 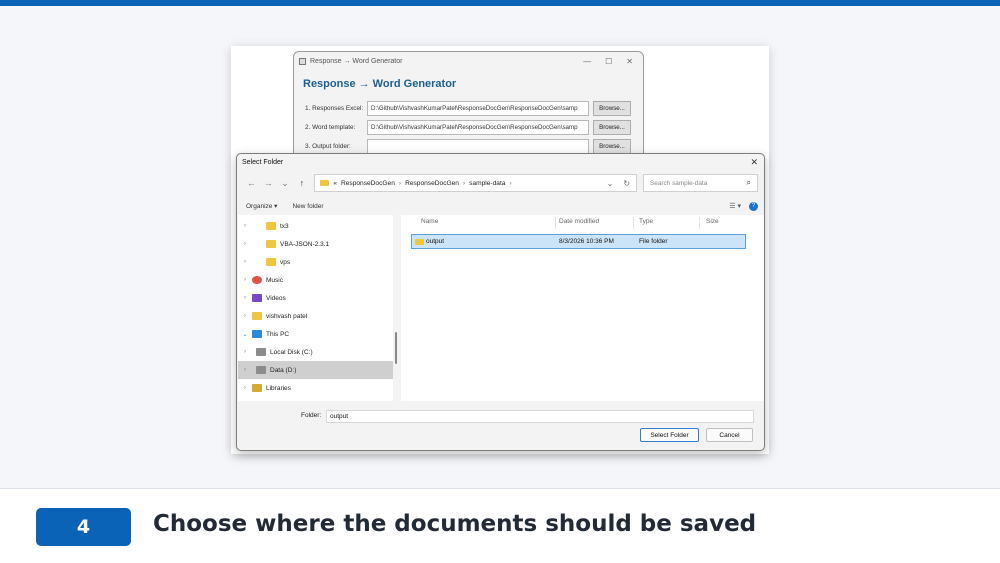 What do you see at coordinates (540, 416) in the screenshot?
I see `folder-name-input: output` at bounding box center [540, 416].